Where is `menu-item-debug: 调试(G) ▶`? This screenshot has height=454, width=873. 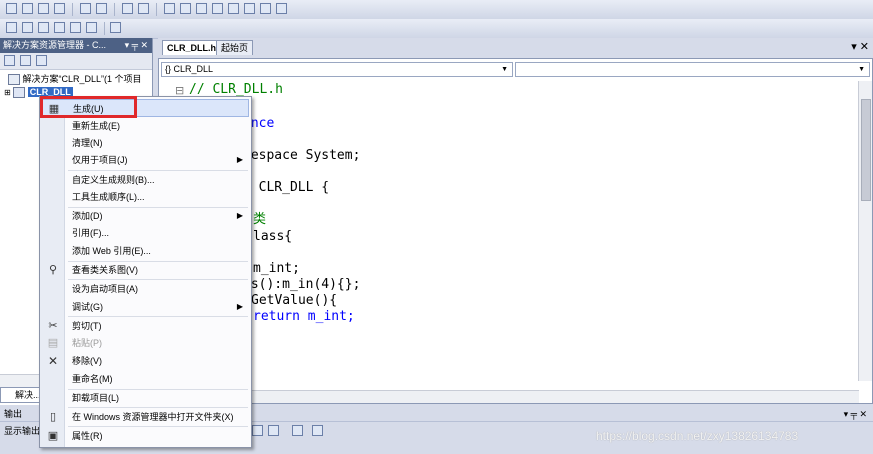
menu-item-debug: 调试(G) ▶ is located at coordinates (145, 307).